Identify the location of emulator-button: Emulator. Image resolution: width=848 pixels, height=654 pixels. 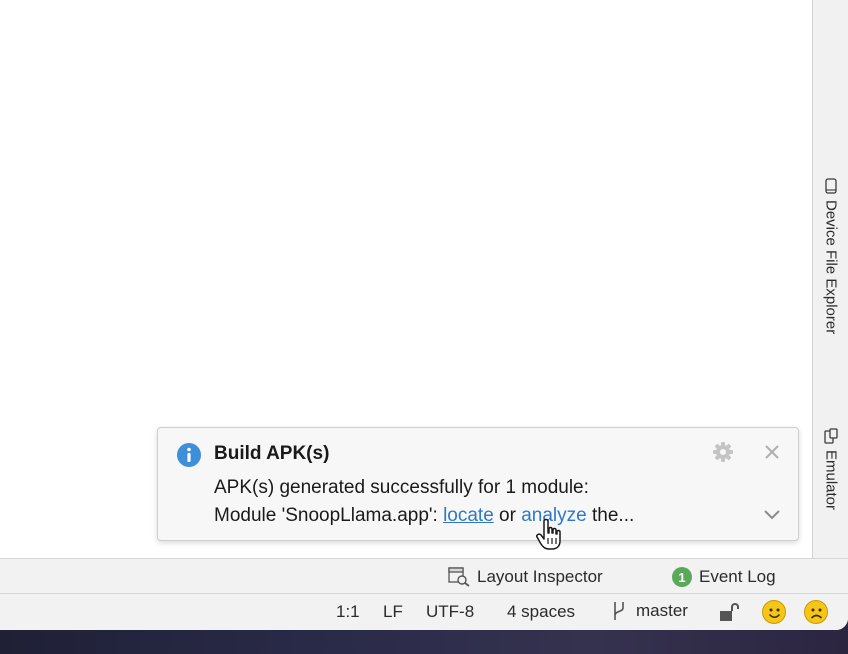
(830, 469).